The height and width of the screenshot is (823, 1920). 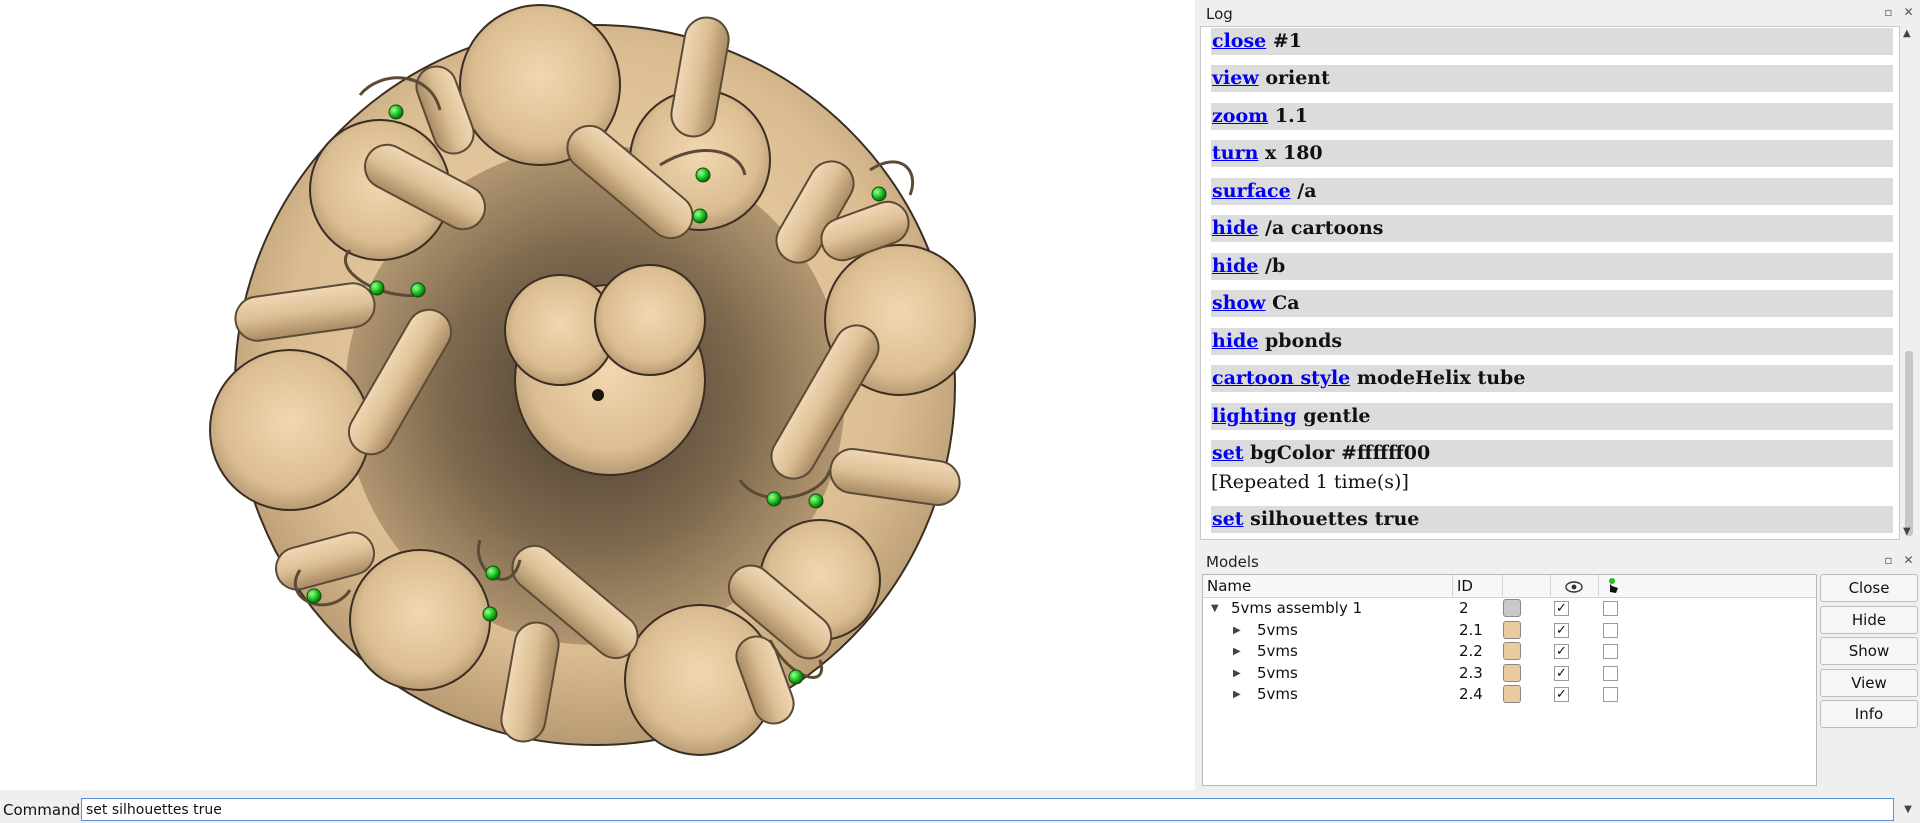 What do you see at coordinates (1232, 562) in the screenshot?
I see `models-title: Models` at bounding box center [1232, 562].